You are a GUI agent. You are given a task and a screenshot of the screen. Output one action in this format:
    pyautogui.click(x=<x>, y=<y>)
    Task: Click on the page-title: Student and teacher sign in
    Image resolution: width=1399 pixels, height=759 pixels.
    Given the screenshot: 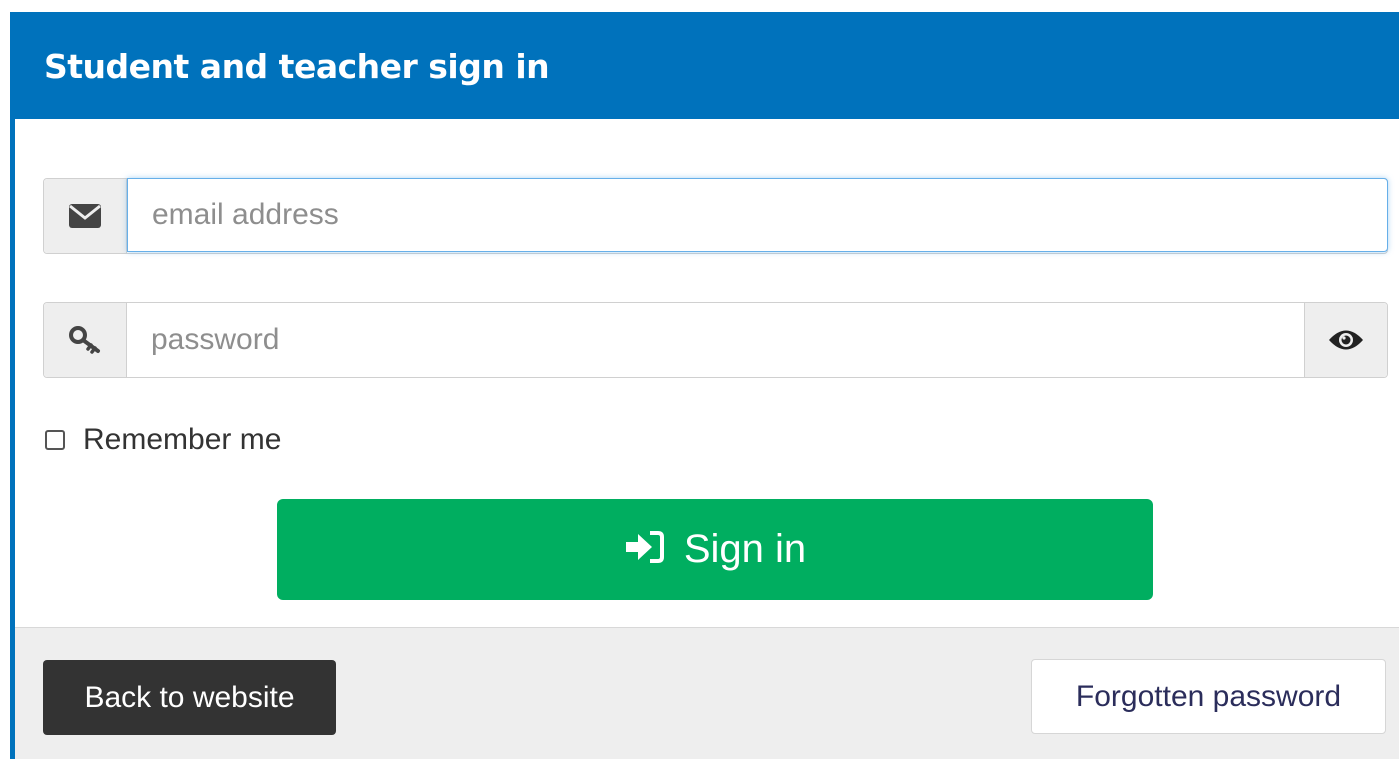 What is the action you would take?
    pyautogui.click(x=297, y=66)
    